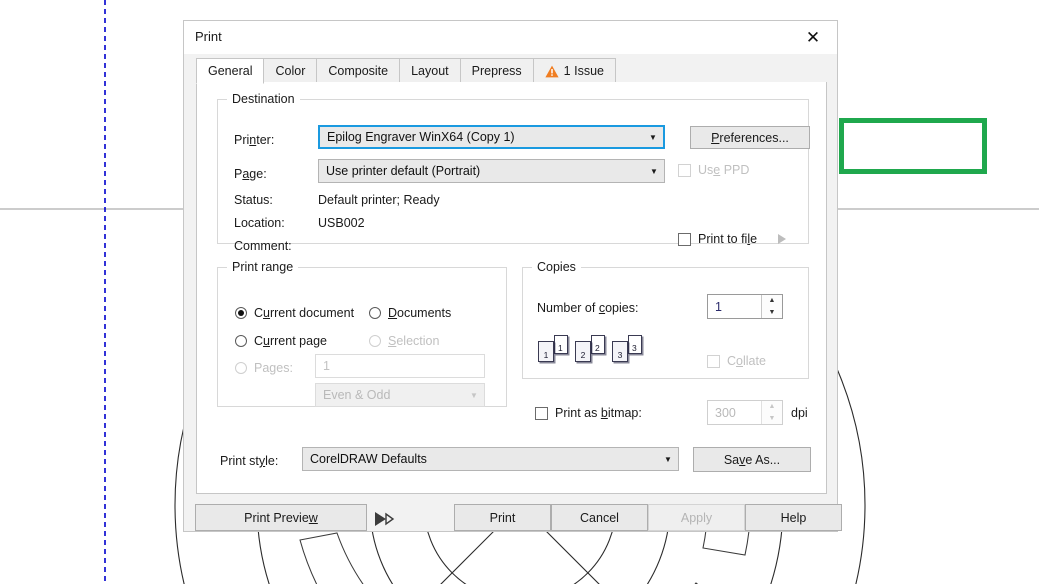 This screenshot has width=1039, height=584. I want to click on expand-triangle-icon, so click(782, 239).